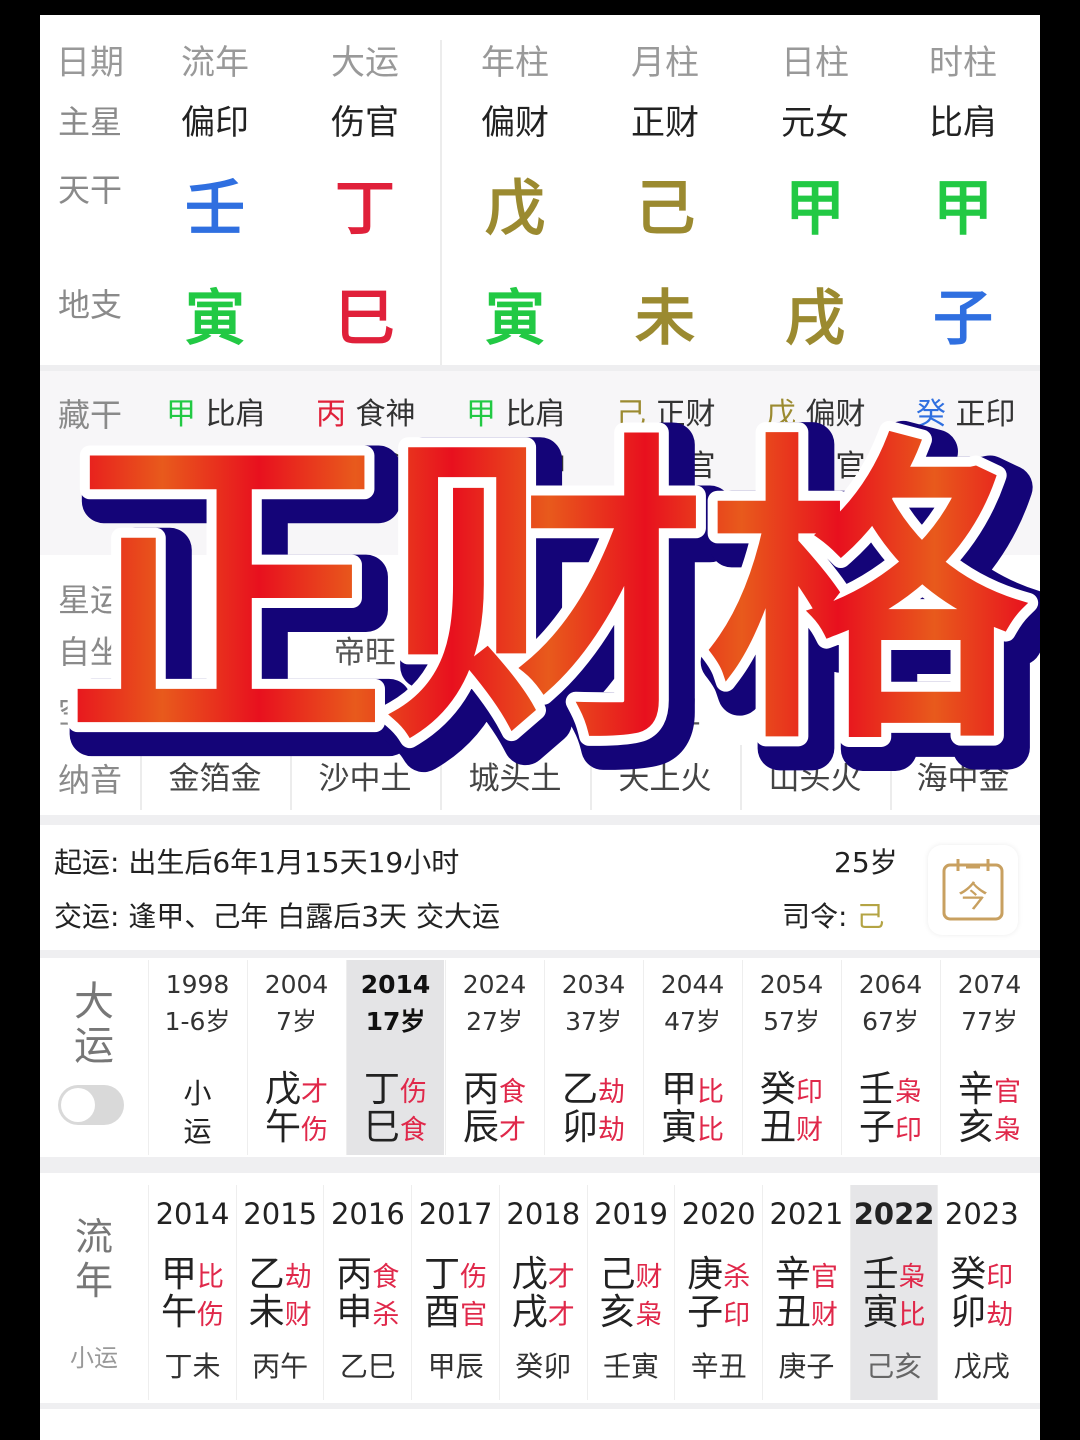  I want to click on dayun-year: 2054, so click(791, 984).